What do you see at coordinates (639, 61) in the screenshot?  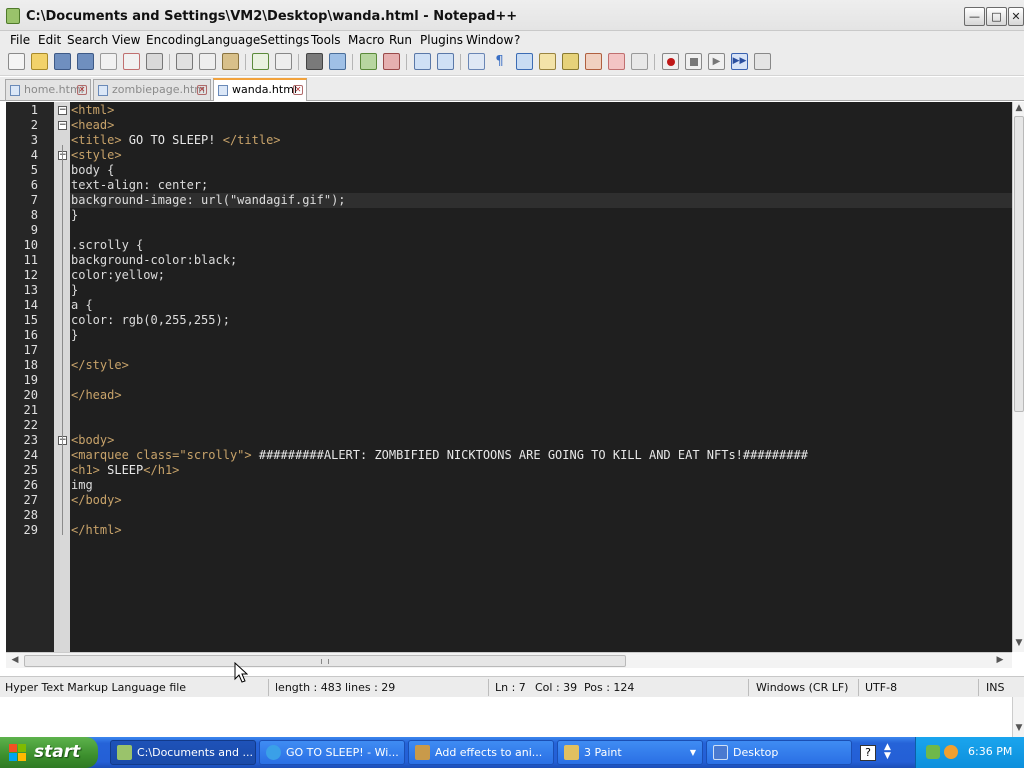 I see `monitoring-eye-icon` at bounding box center [639, 61].